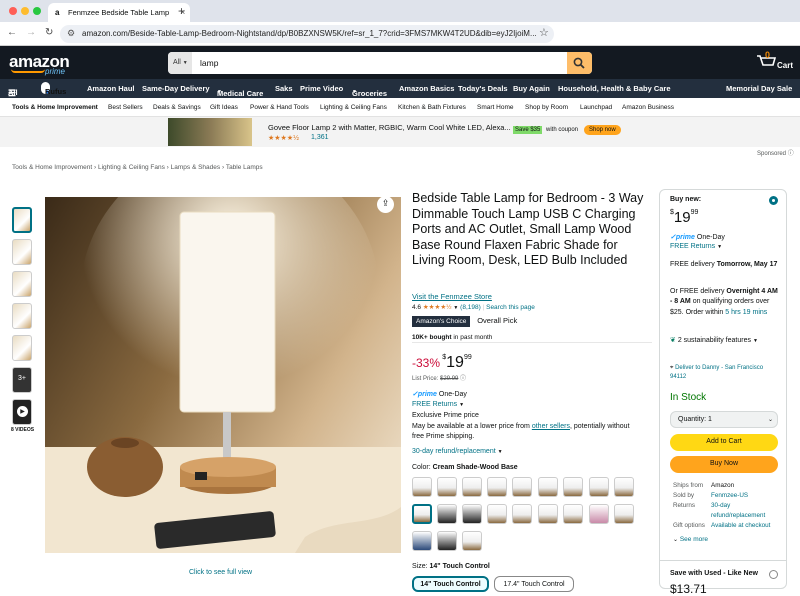 The height and width of the screenshot is (596, 800). I want to click on chevron-down-icon: ▼, so click(455, 308).